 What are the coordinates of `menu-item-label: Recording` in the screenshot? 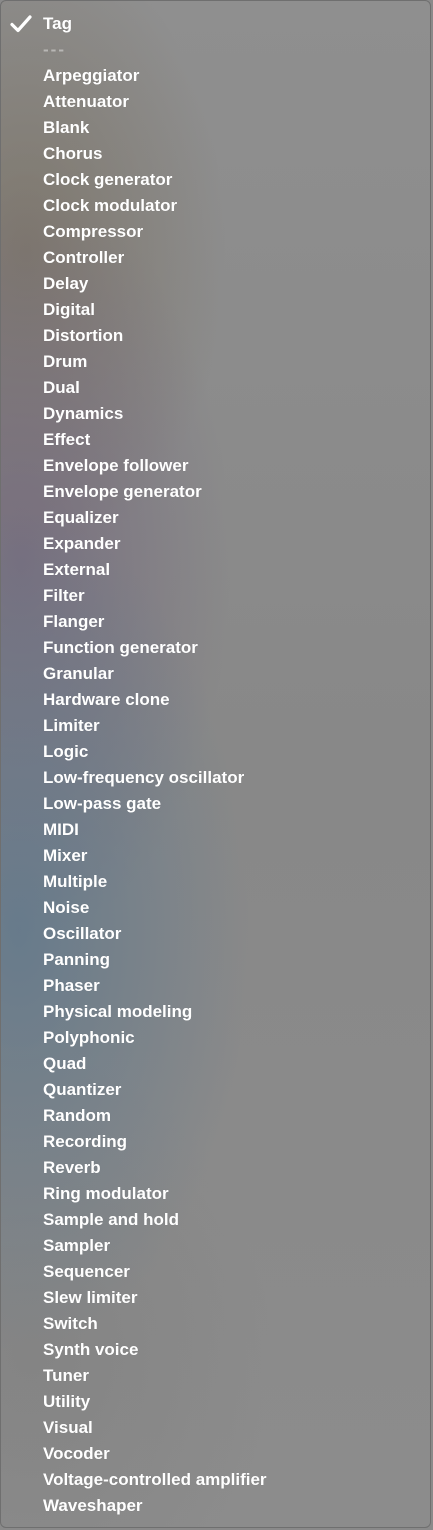 It's located at (85, 1141).